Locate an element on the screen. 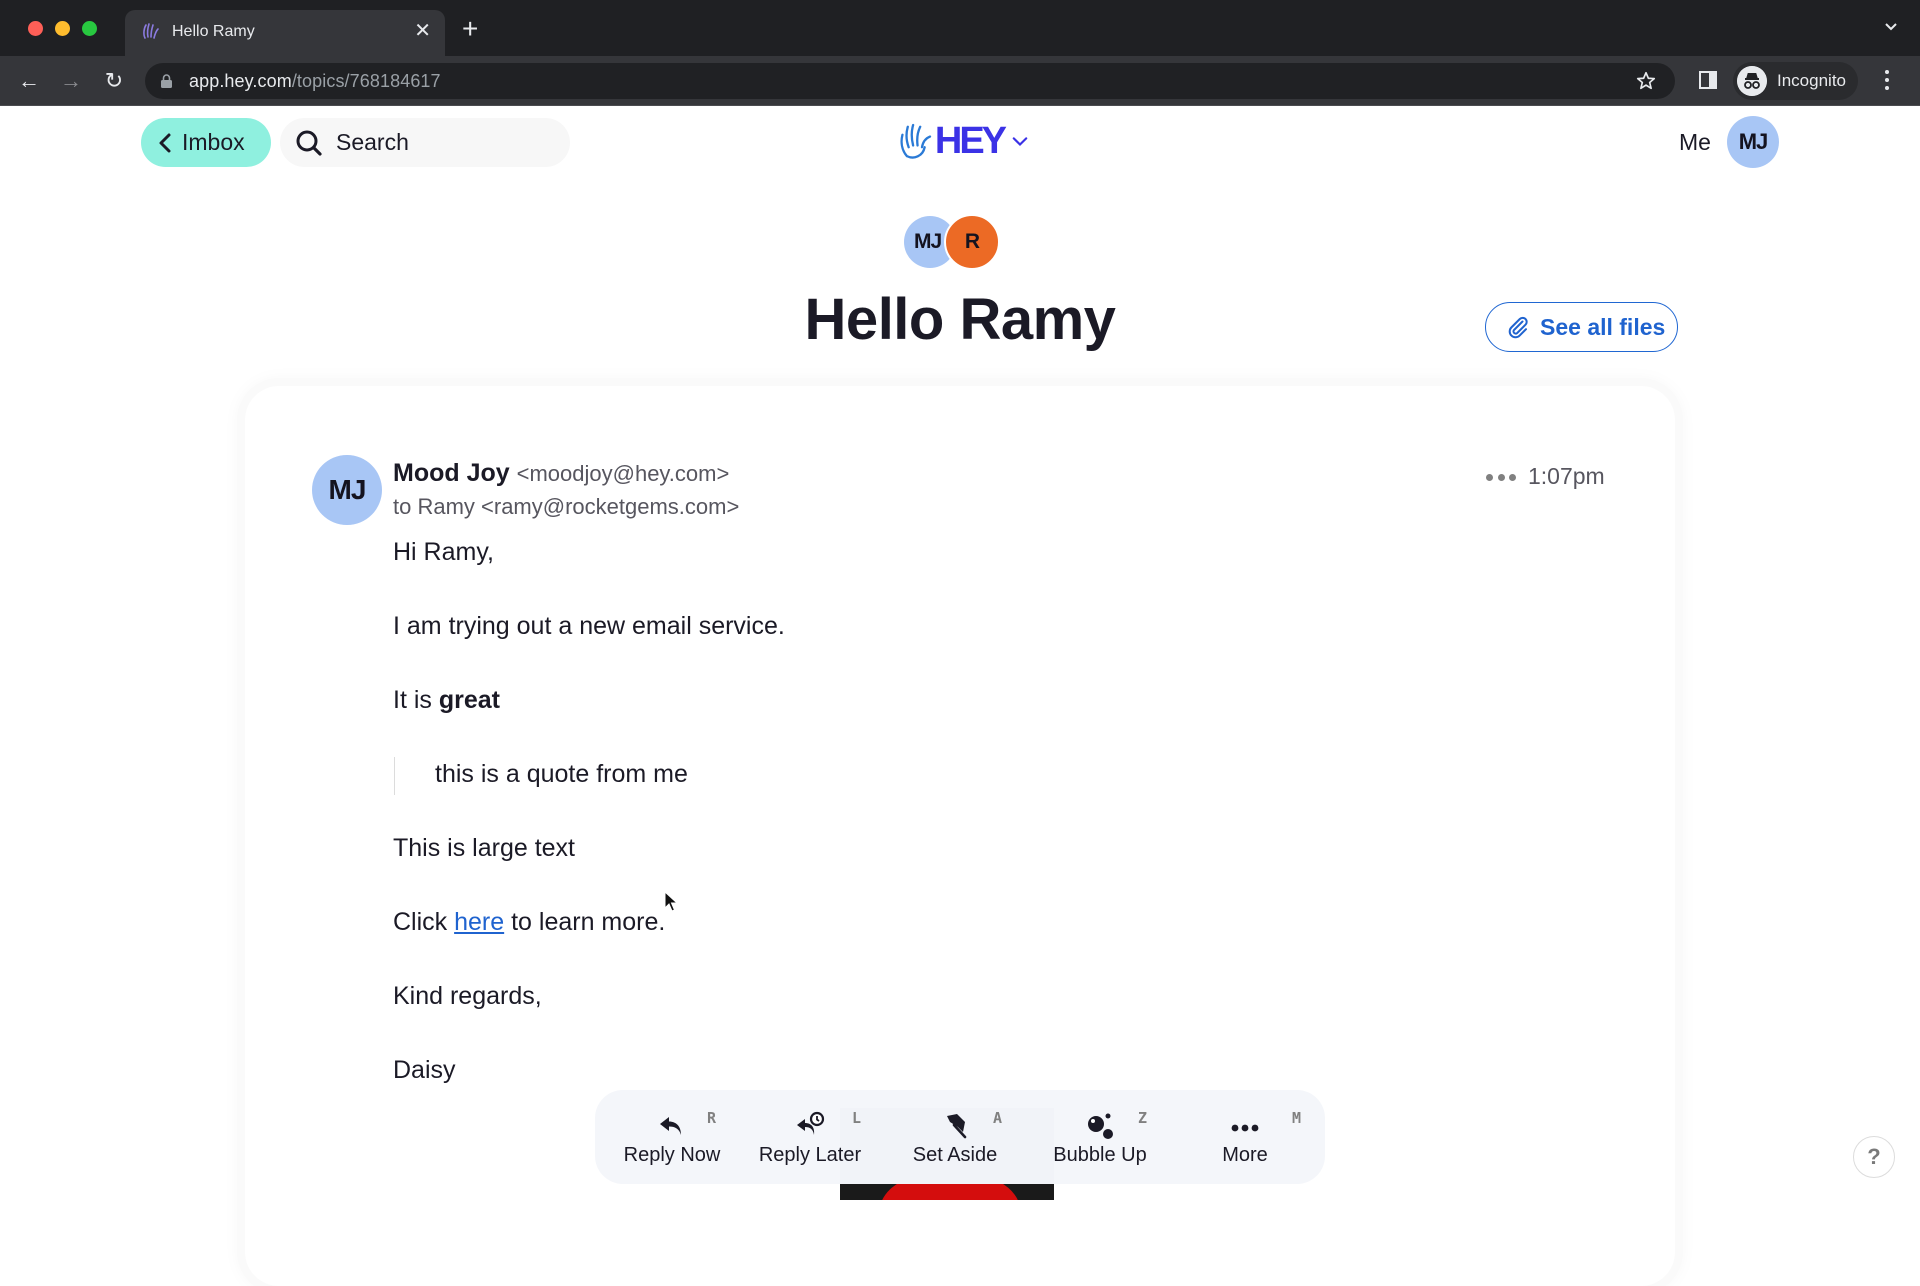 This screenshot has height=1286, width=1920. reply-now-label: Reply Now is located at coordinates (672, 1155).